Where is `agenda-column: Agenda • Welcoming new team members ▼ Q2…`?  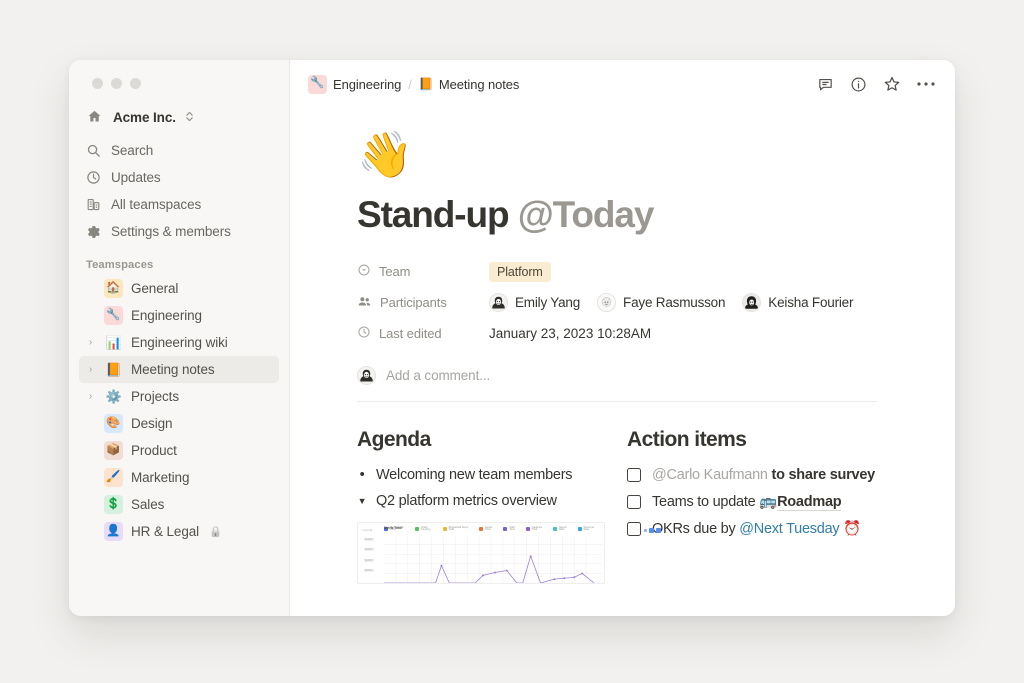 agenda-column: Agenda • Welcoming new team members ▼ Q2… is located at coordinates (509, 506).